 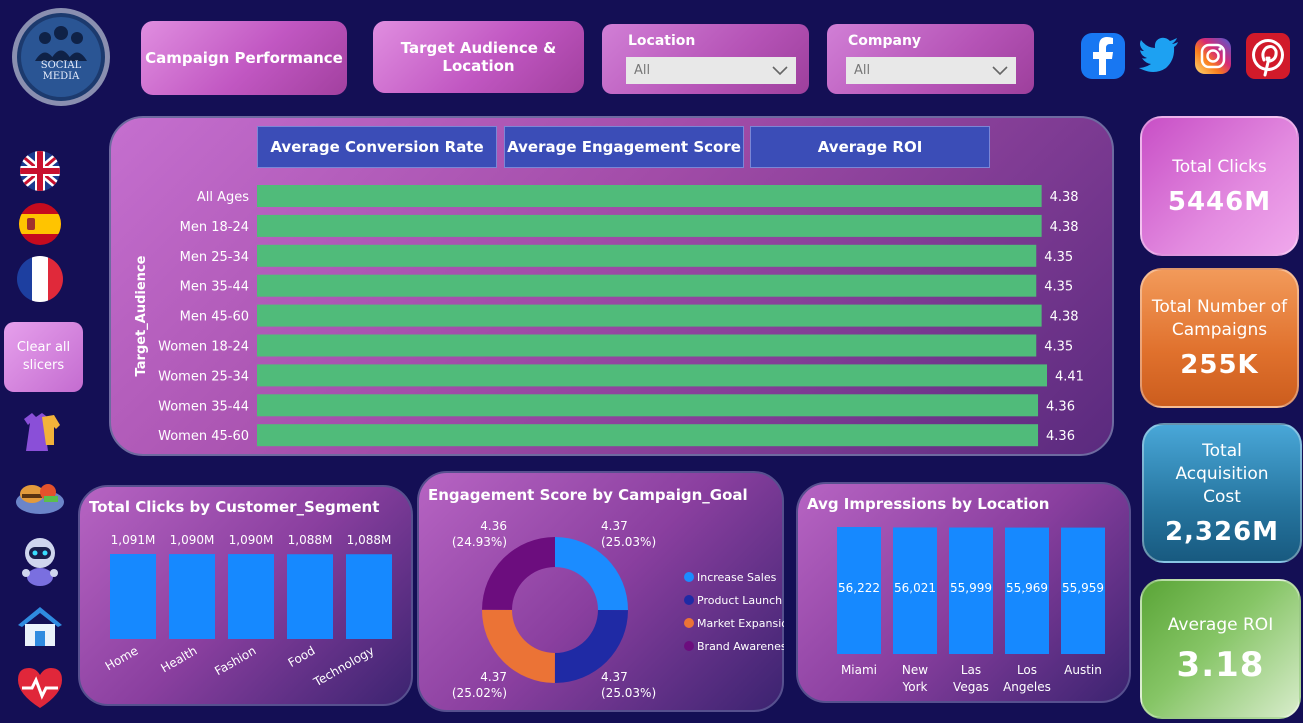 I want to click on home-icon, so click(x=40, y=626).